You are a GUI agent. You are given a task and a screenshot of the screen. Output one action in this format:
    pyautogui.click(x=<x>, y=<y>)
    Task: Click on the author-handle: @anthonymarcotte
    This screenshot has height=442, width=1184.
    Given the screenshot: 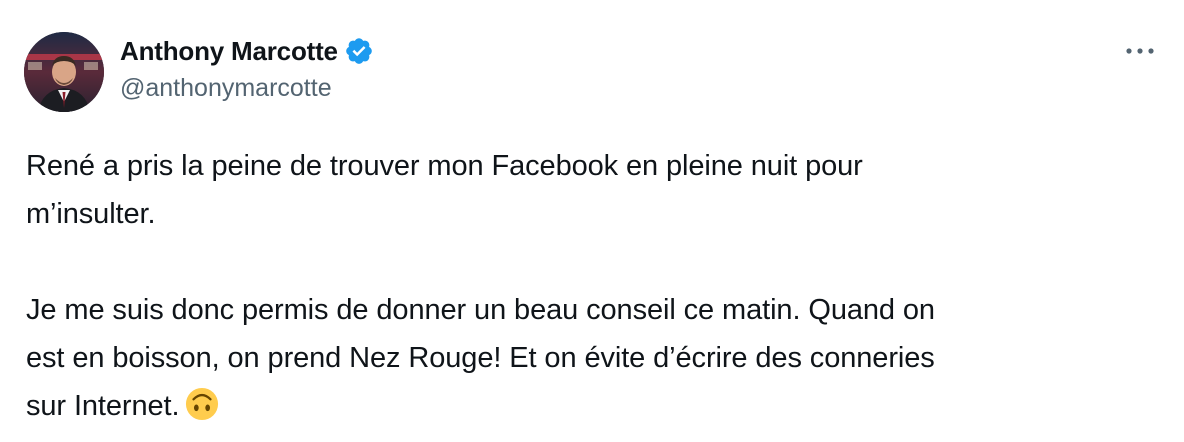 What is the action you would take?
    pyautogui.click(x=247, y=88)
    